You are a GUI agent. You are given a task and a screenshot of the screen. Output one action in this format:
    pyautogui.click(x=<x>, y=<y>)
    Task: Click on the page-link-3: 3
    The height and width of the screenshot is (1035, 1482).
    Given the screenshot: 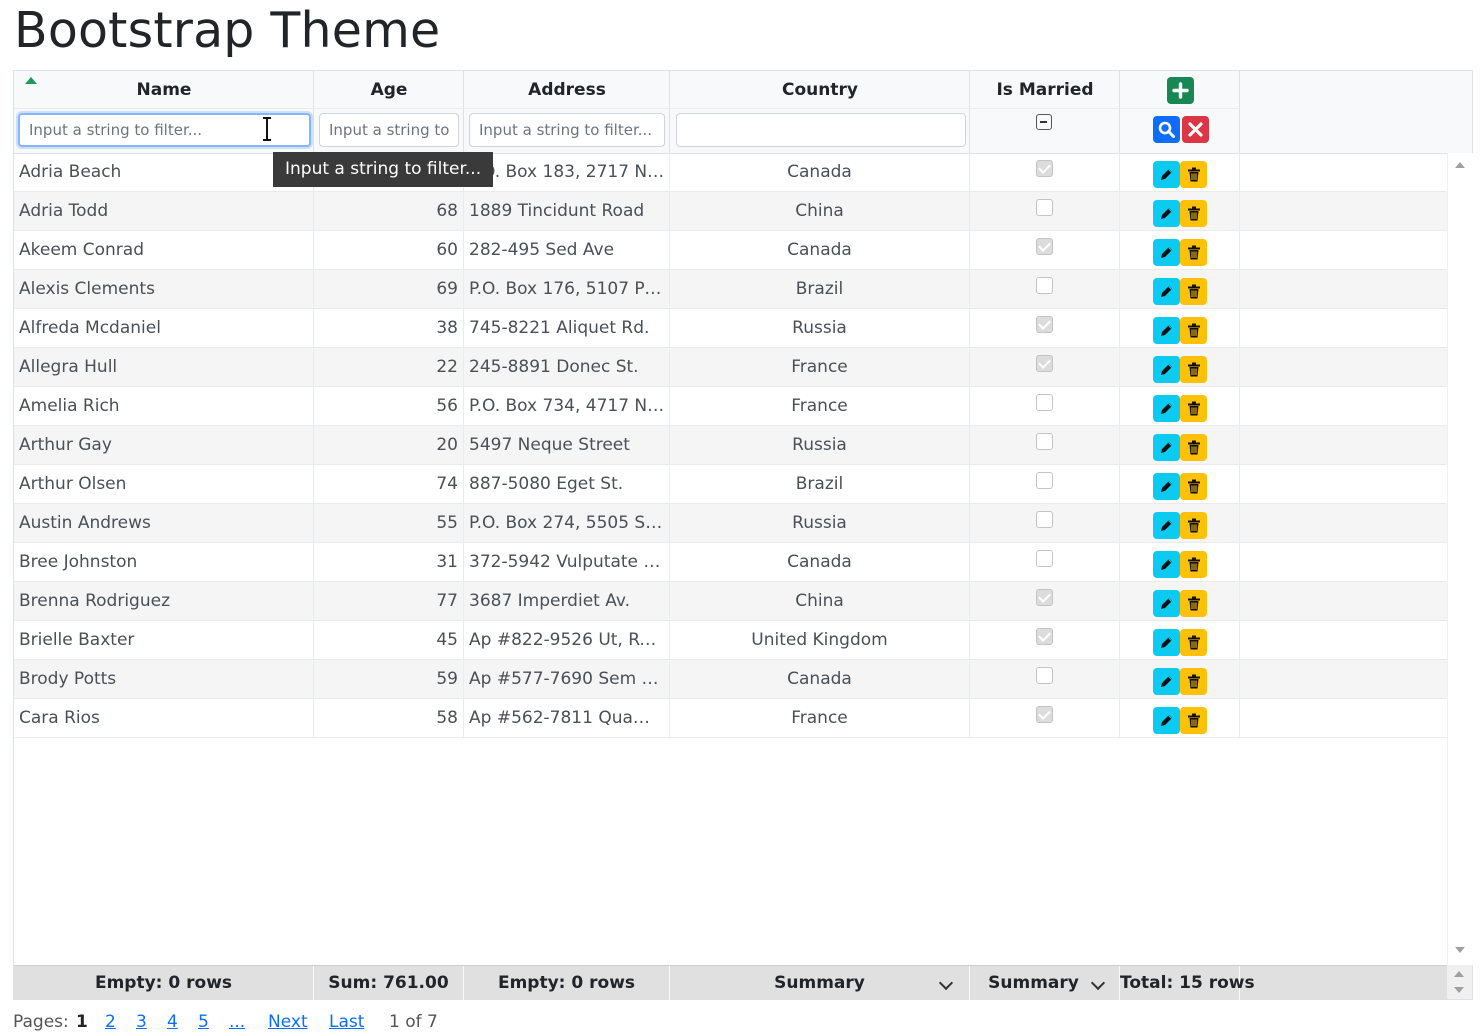 What is the action you would take?
    pyautogui.click(x=141, y=1022)
    